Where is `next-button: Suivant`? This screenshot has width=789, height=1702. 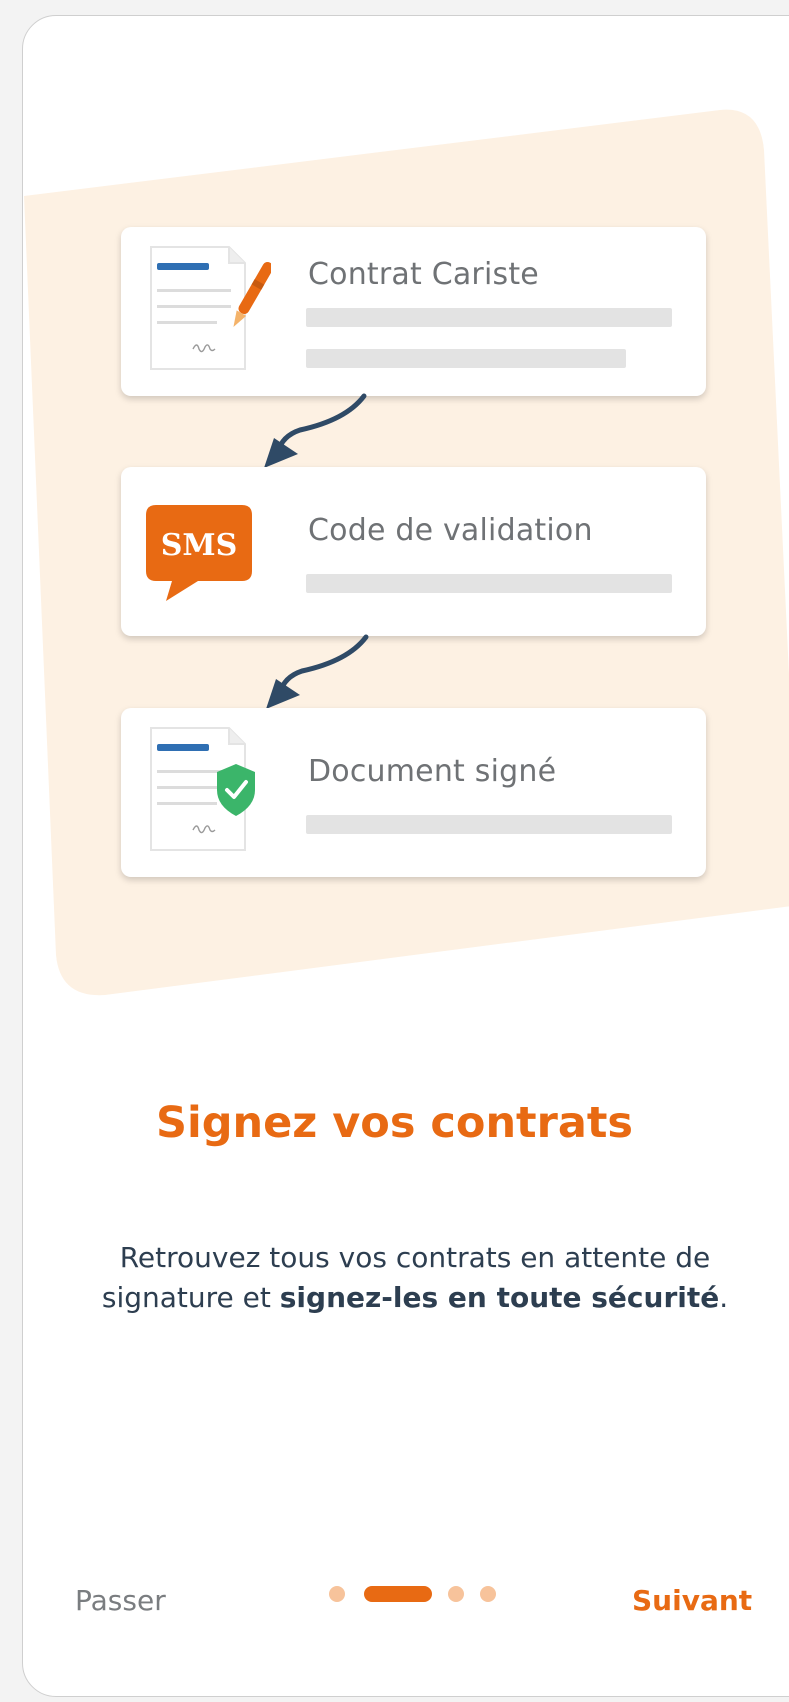 next-button: Suivant is located at coordinates (692, 1600).